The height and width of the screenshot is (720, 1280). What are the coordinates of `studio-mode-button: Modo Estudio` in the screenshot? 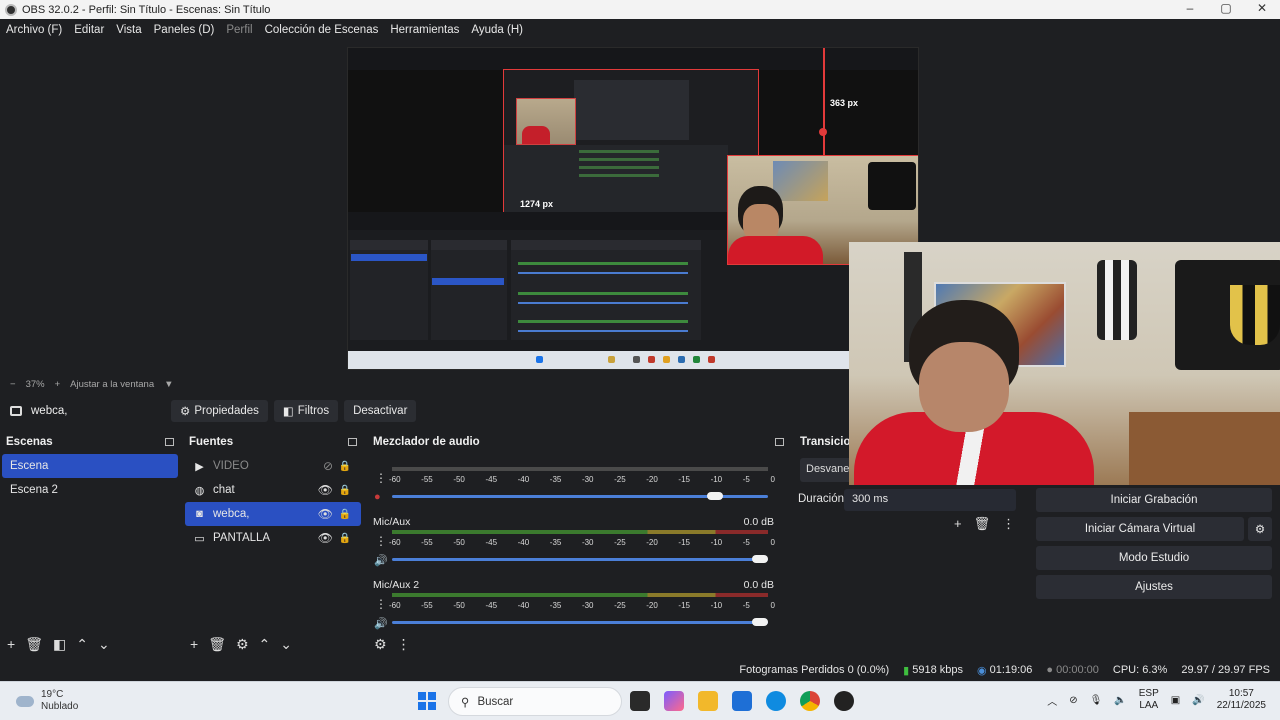 It's located at (1154, 558).